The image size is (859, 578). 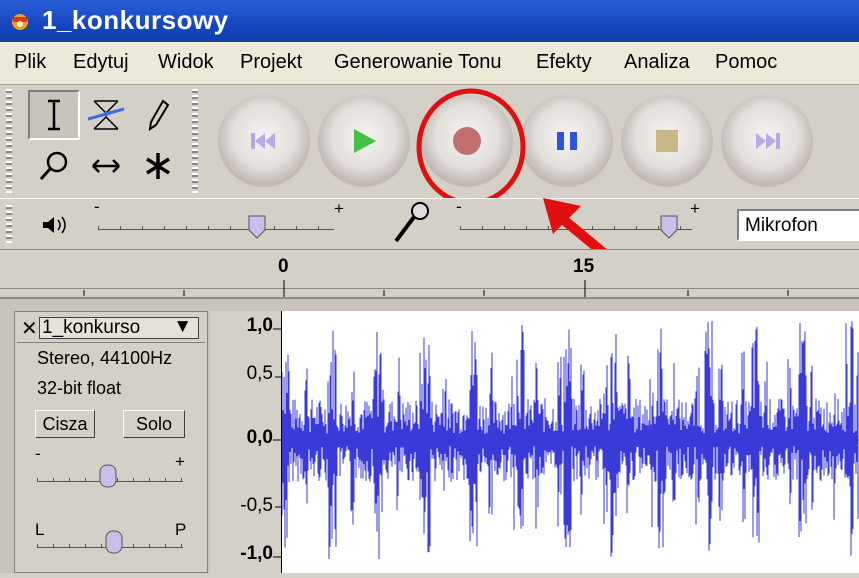 What do you see at coordinates (105, 358) in the screenshot?
I see `track-format: Stereo, 44100Hz` at bounding box center [105, 358].